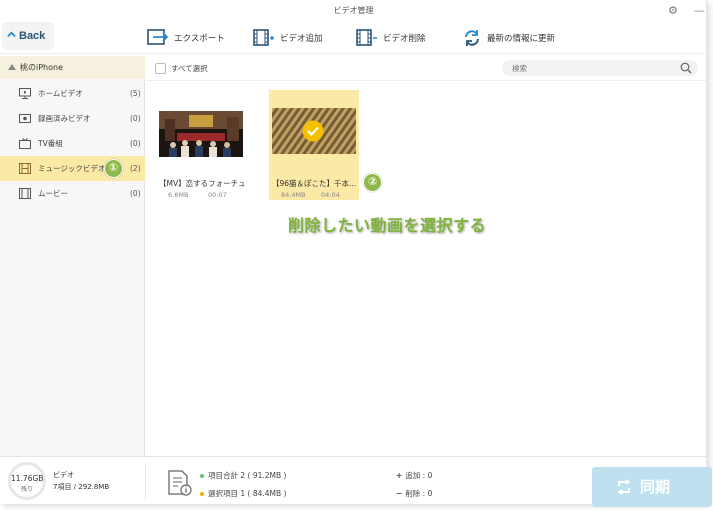 The image size is (713, 510). What do you see at coordinates (27, 478) in the screenshot?
I see `storage-size: 11.76GB` at bounding box center [27, 478].